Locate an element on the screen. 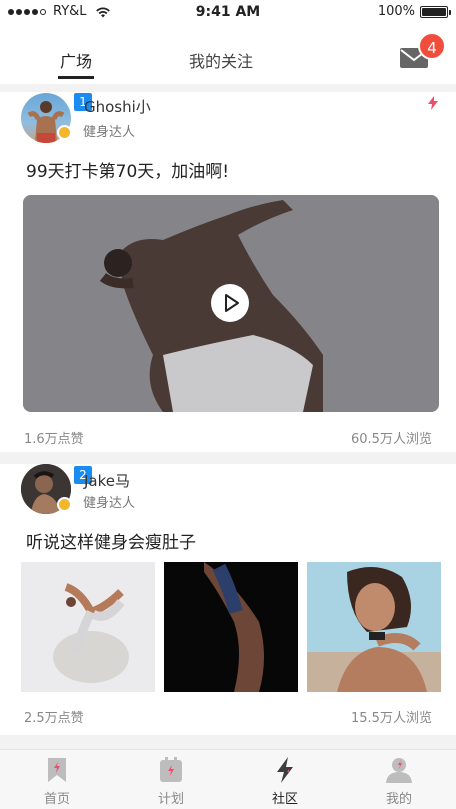  nav-community: 社区 is located at coordinates (285, 779).